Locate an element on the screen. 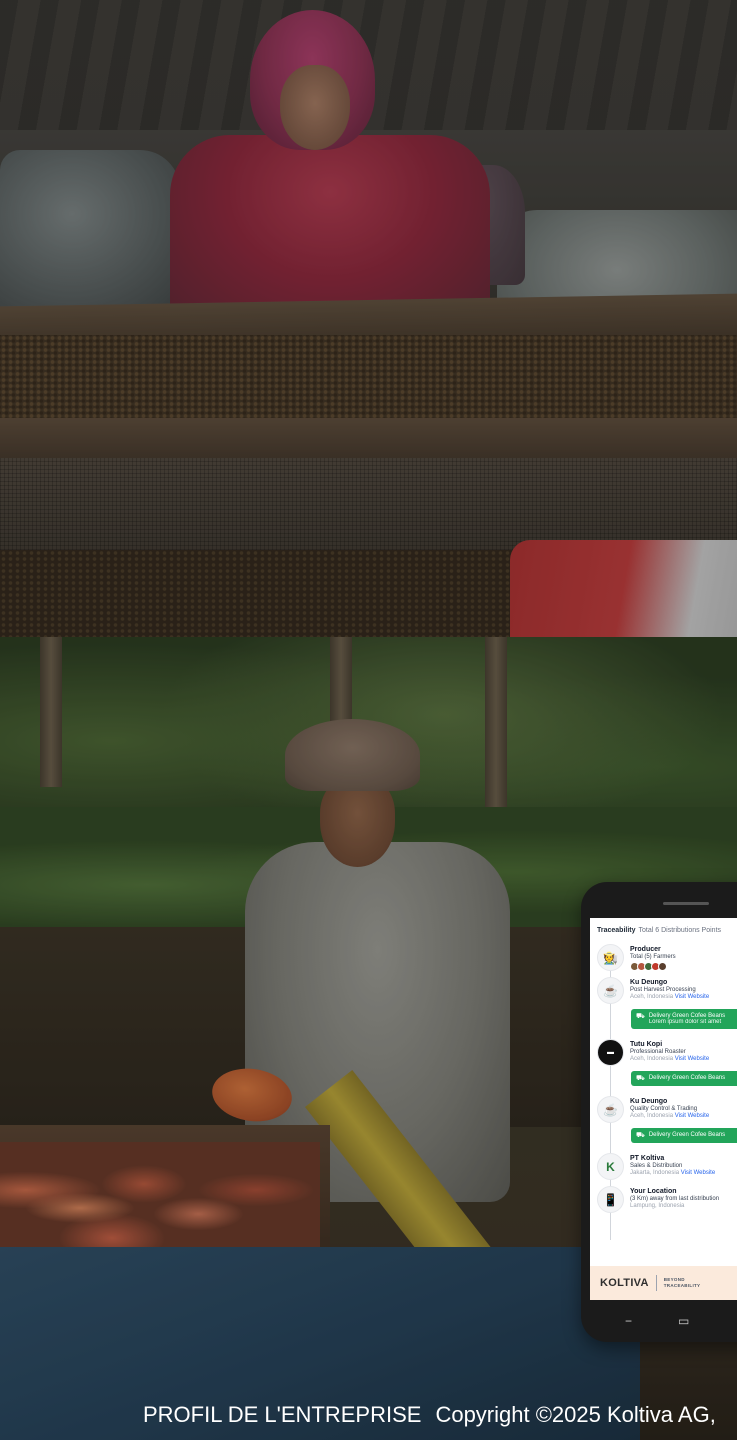 The image size is (737, 1440). node-name: Producer is located at coordinates (645, 949).